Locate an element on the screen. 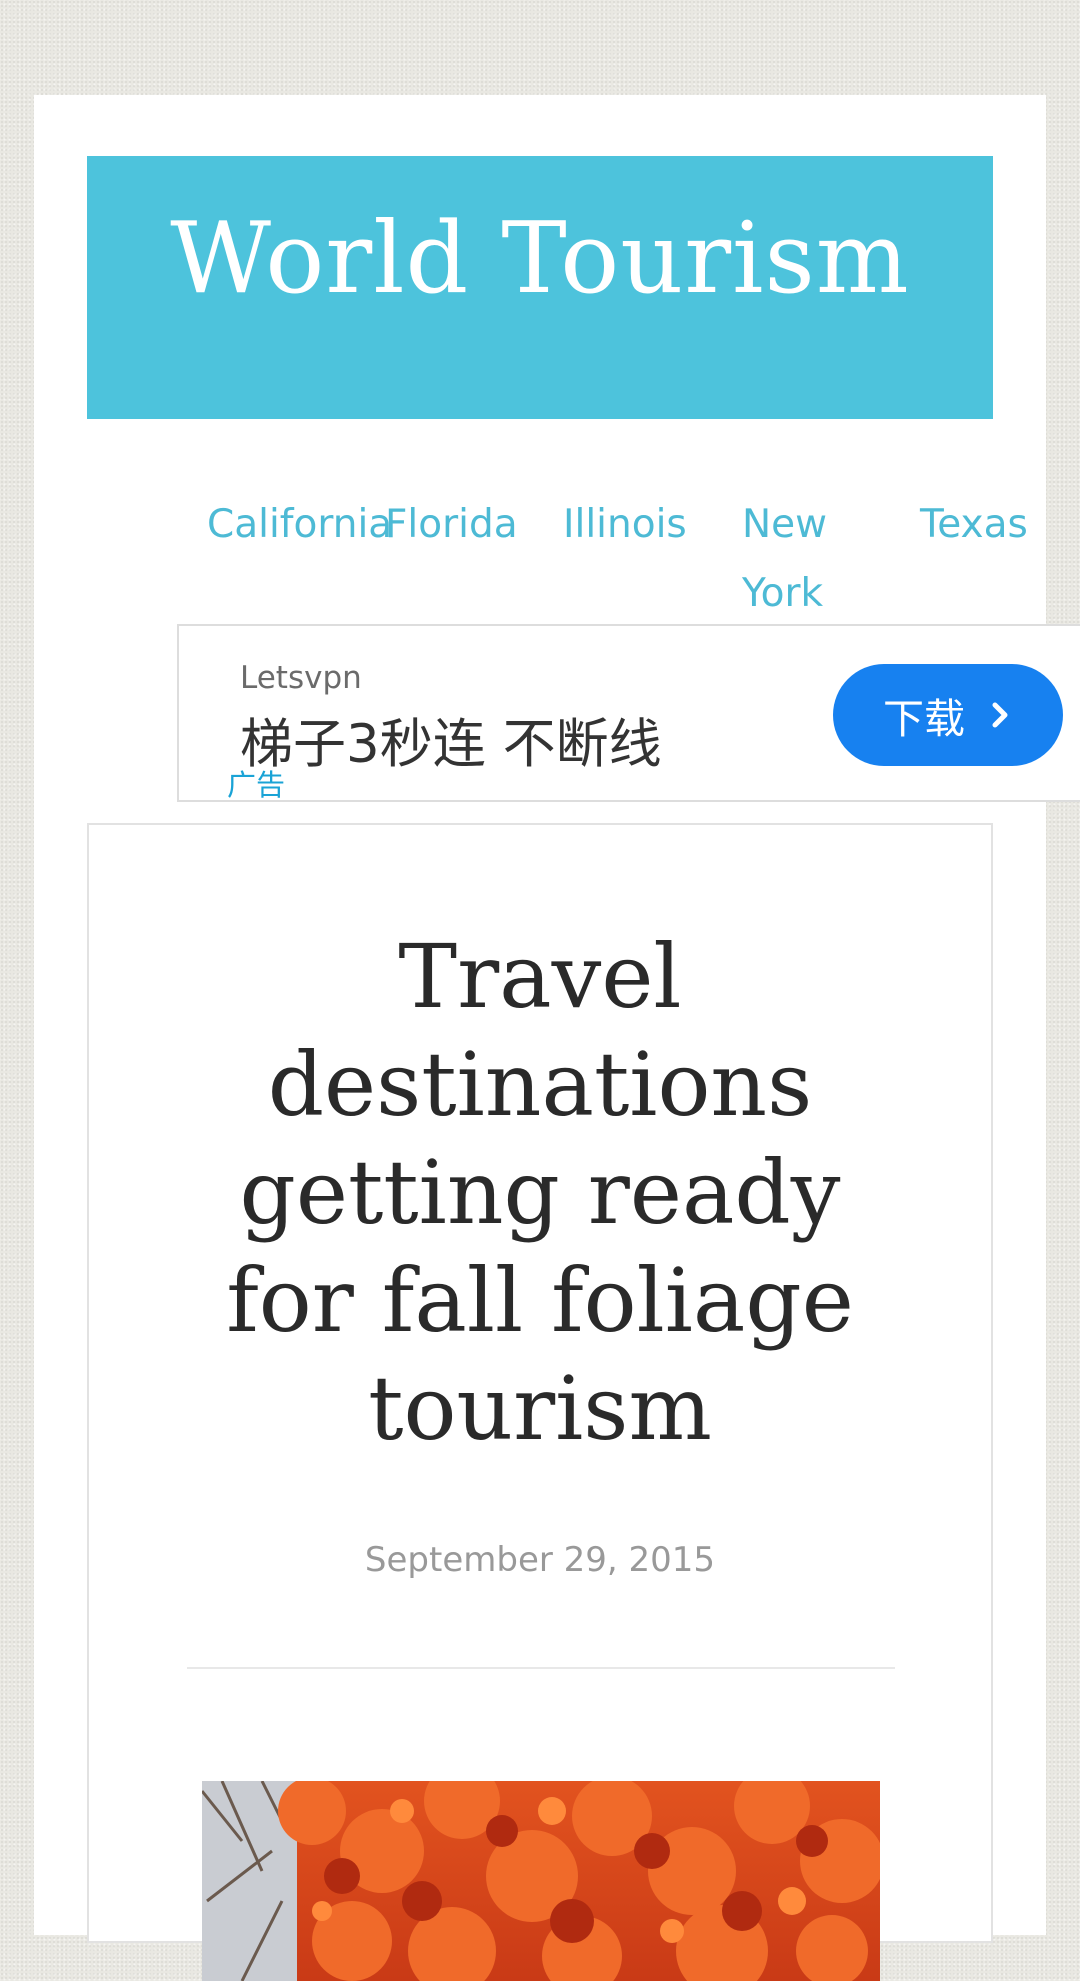 The image size is (1080, 1981). article-divider is located at coordinates (541, 1668).